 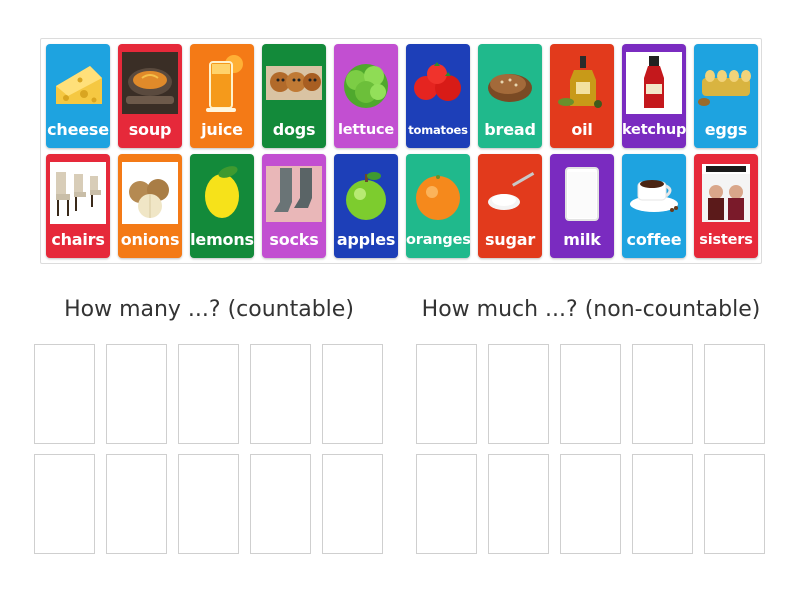 I want to click on card-label: apples, so click(x=366, y=239).